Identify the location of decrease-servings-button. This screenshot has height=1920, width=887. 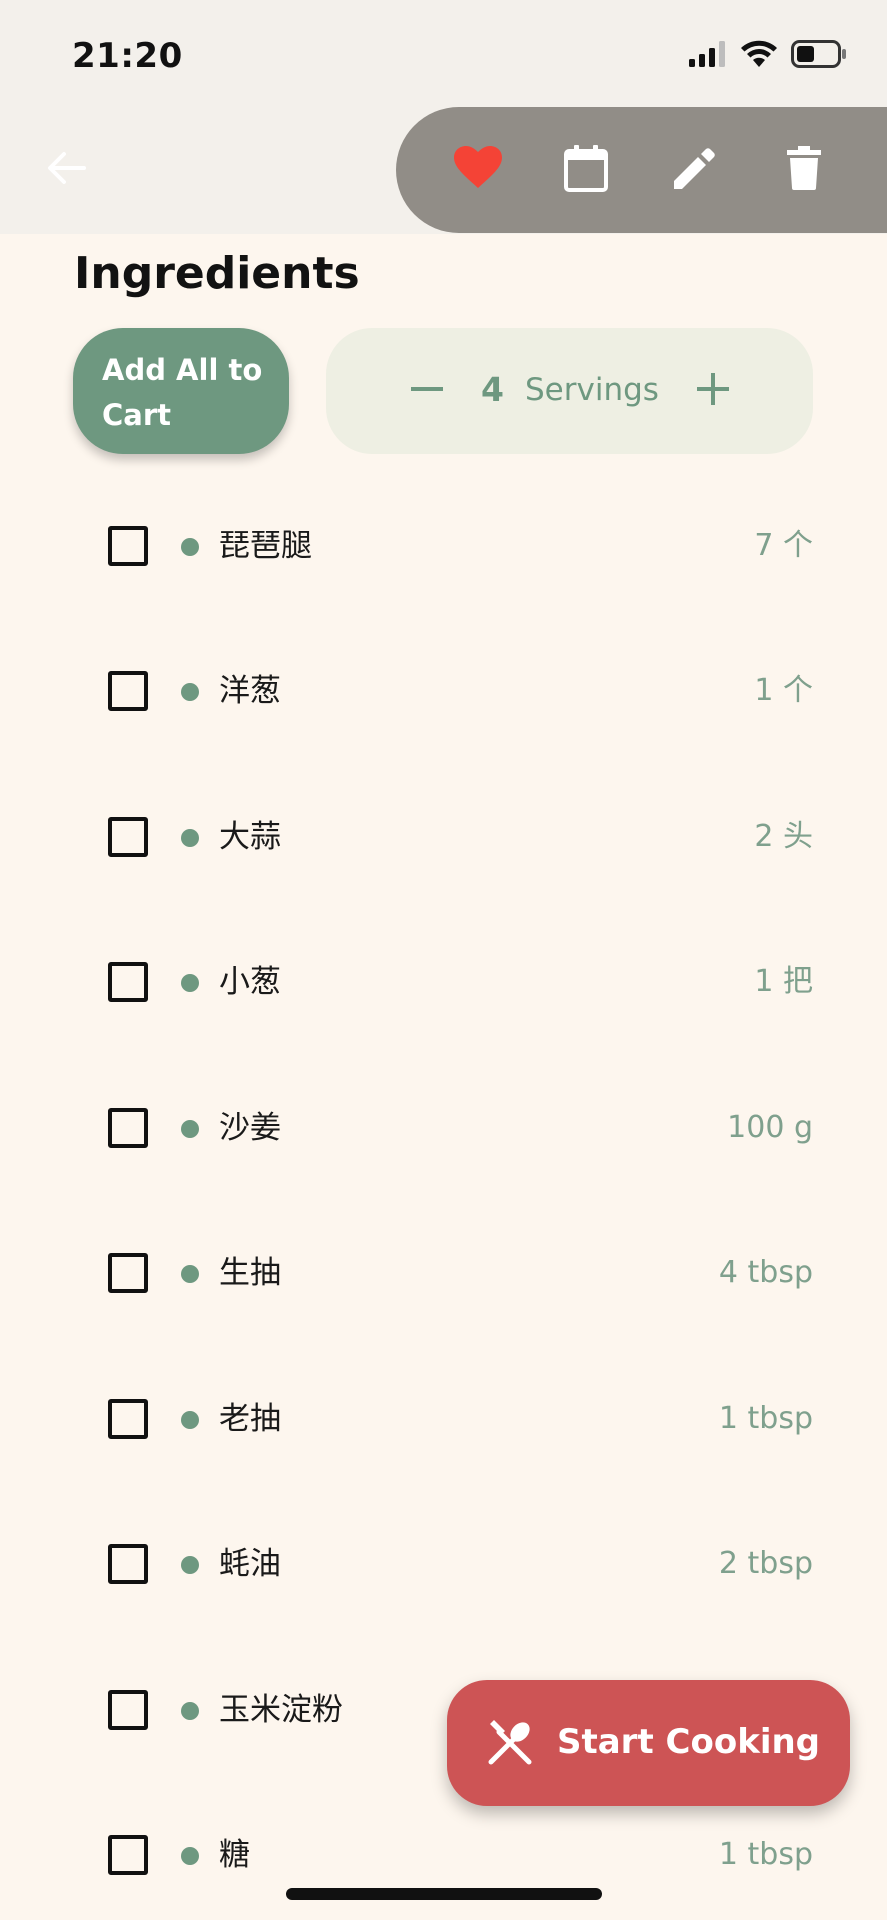
(427, 391).